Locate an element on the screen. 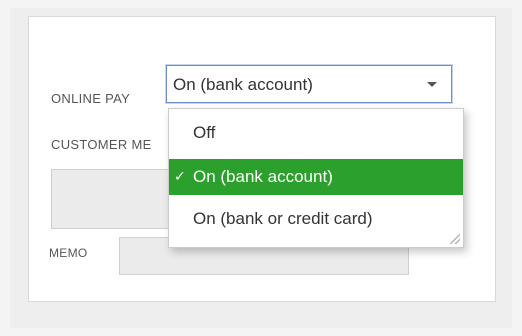  resize-grip-icon is located at coordinates (455, 239).